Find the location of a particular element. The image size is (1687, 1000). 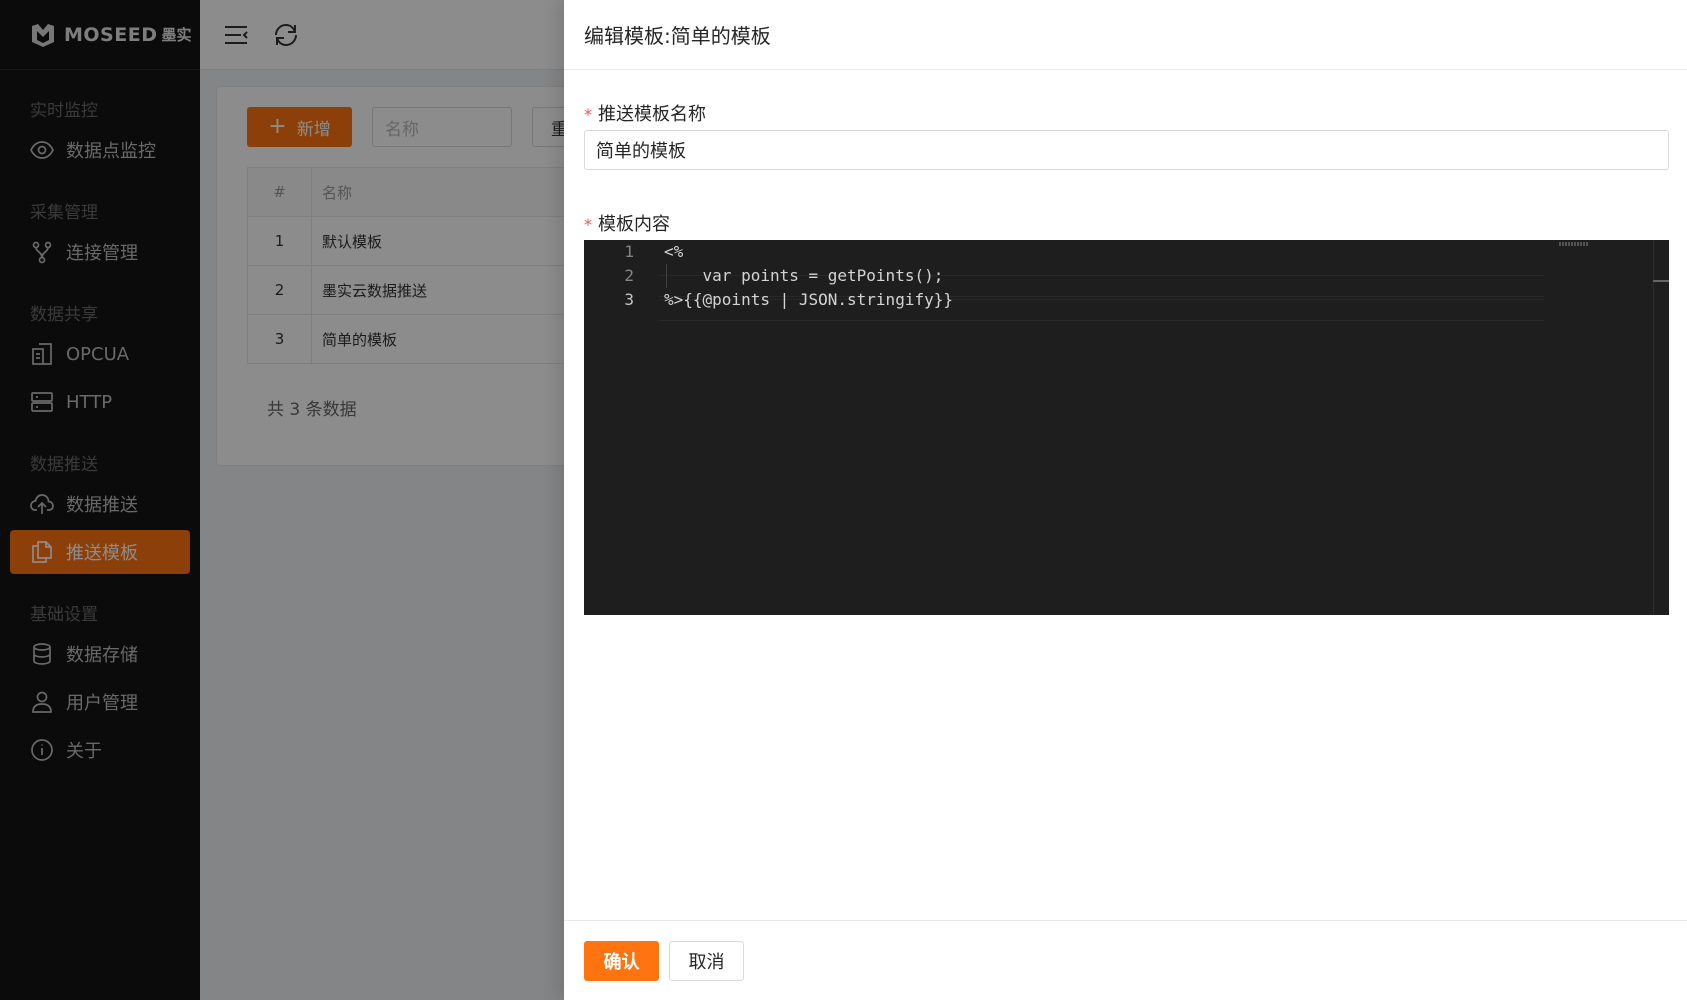

line-number: 3 is located at coordinates (629, 299).